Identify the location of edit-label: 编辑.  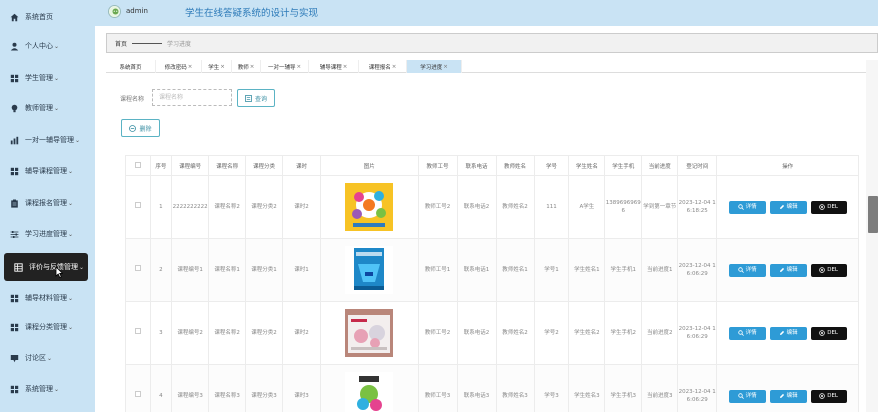
(792, 206).